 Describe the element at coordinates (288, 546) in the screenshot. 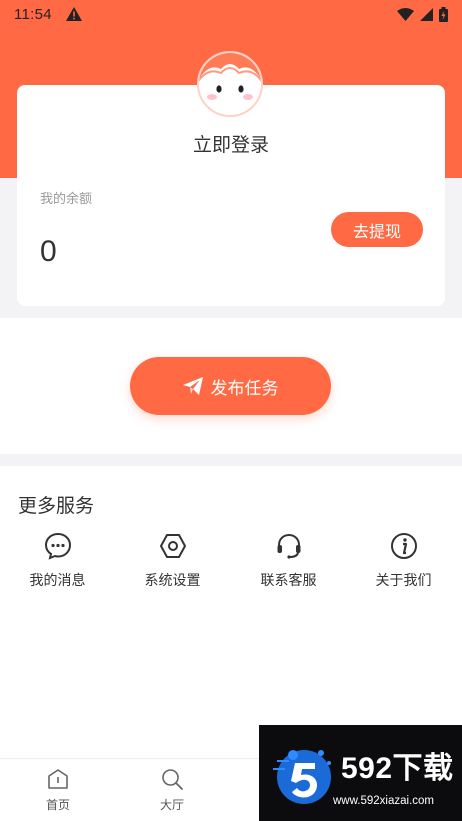

I see `headset-icon` at that location.